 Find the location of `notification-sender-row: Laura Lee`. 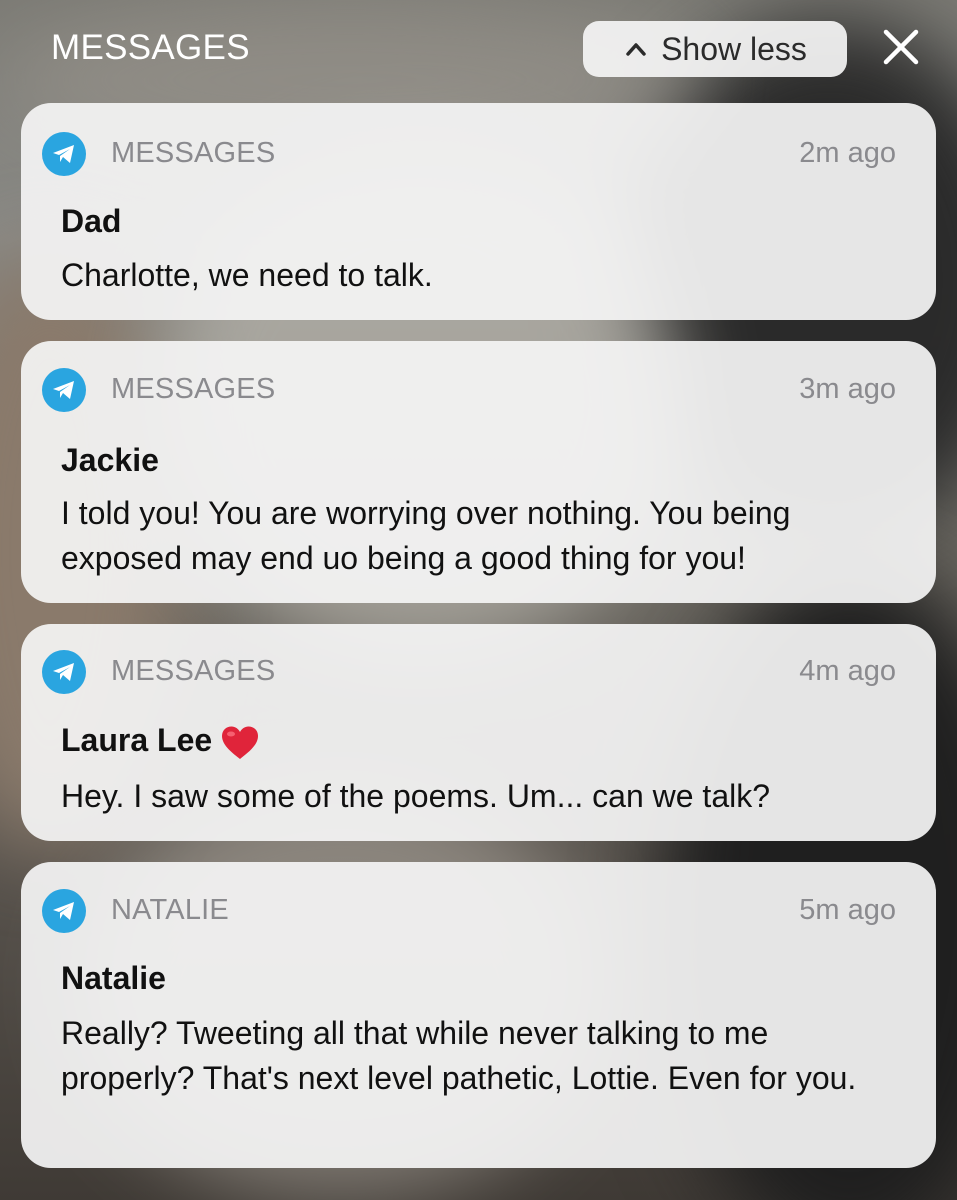

notification-sender-row: Laura Lee is located at coordinates (160, 741).